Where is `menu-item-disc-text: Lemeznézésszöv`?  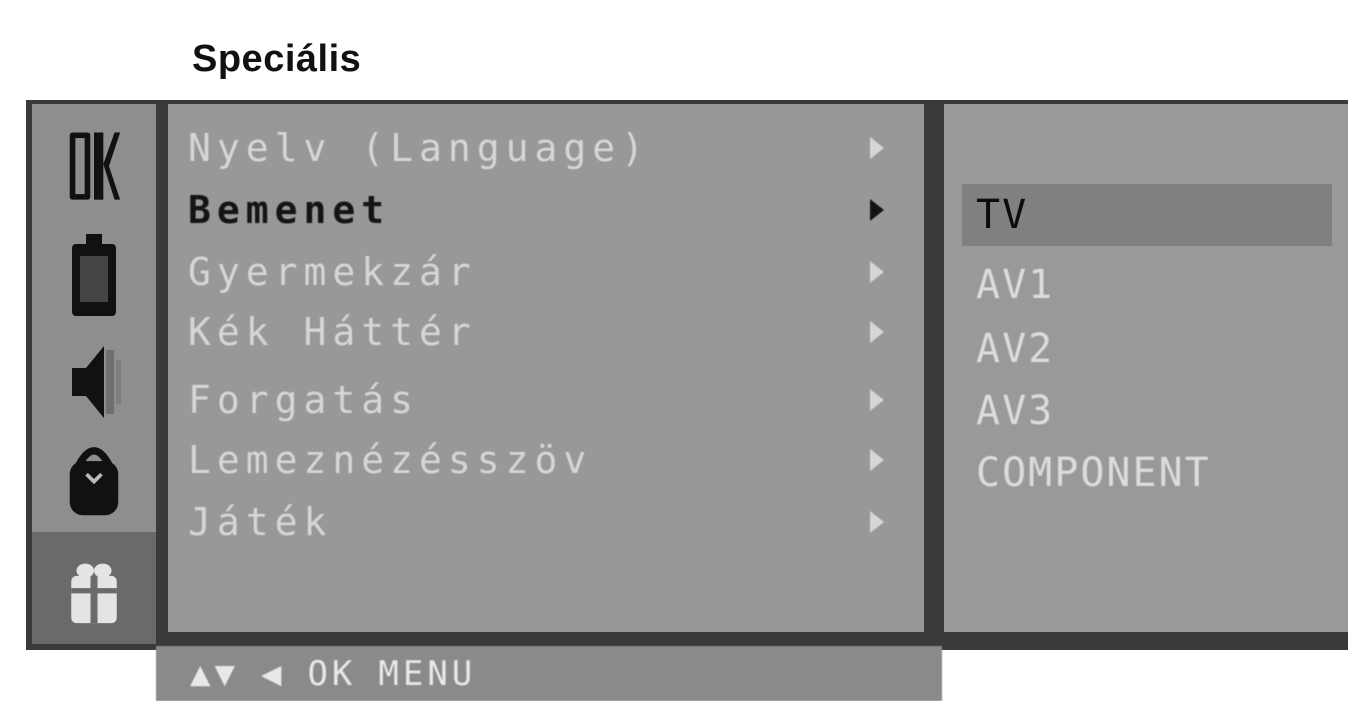 menu-item-disc-text: Lemeznézésszöv is located at coordinates (548, 460).